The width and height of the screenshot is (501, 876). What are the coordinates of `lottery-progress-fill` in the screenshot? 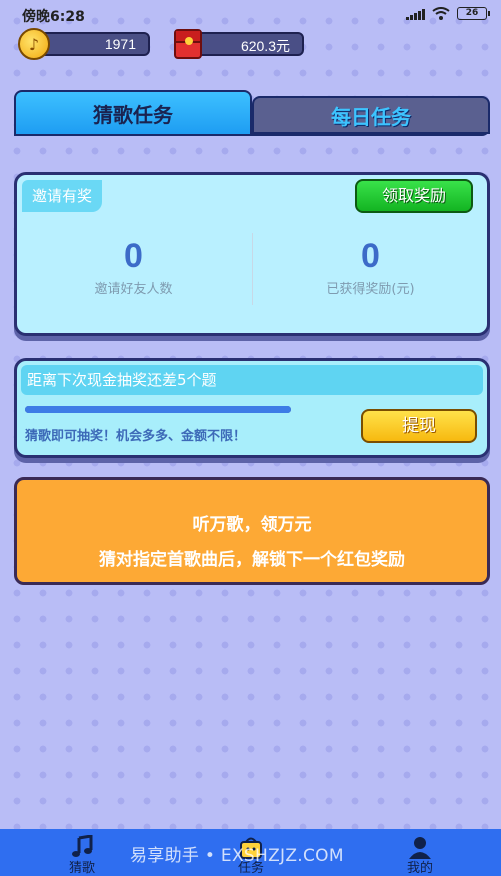 It's located at (158, 409).